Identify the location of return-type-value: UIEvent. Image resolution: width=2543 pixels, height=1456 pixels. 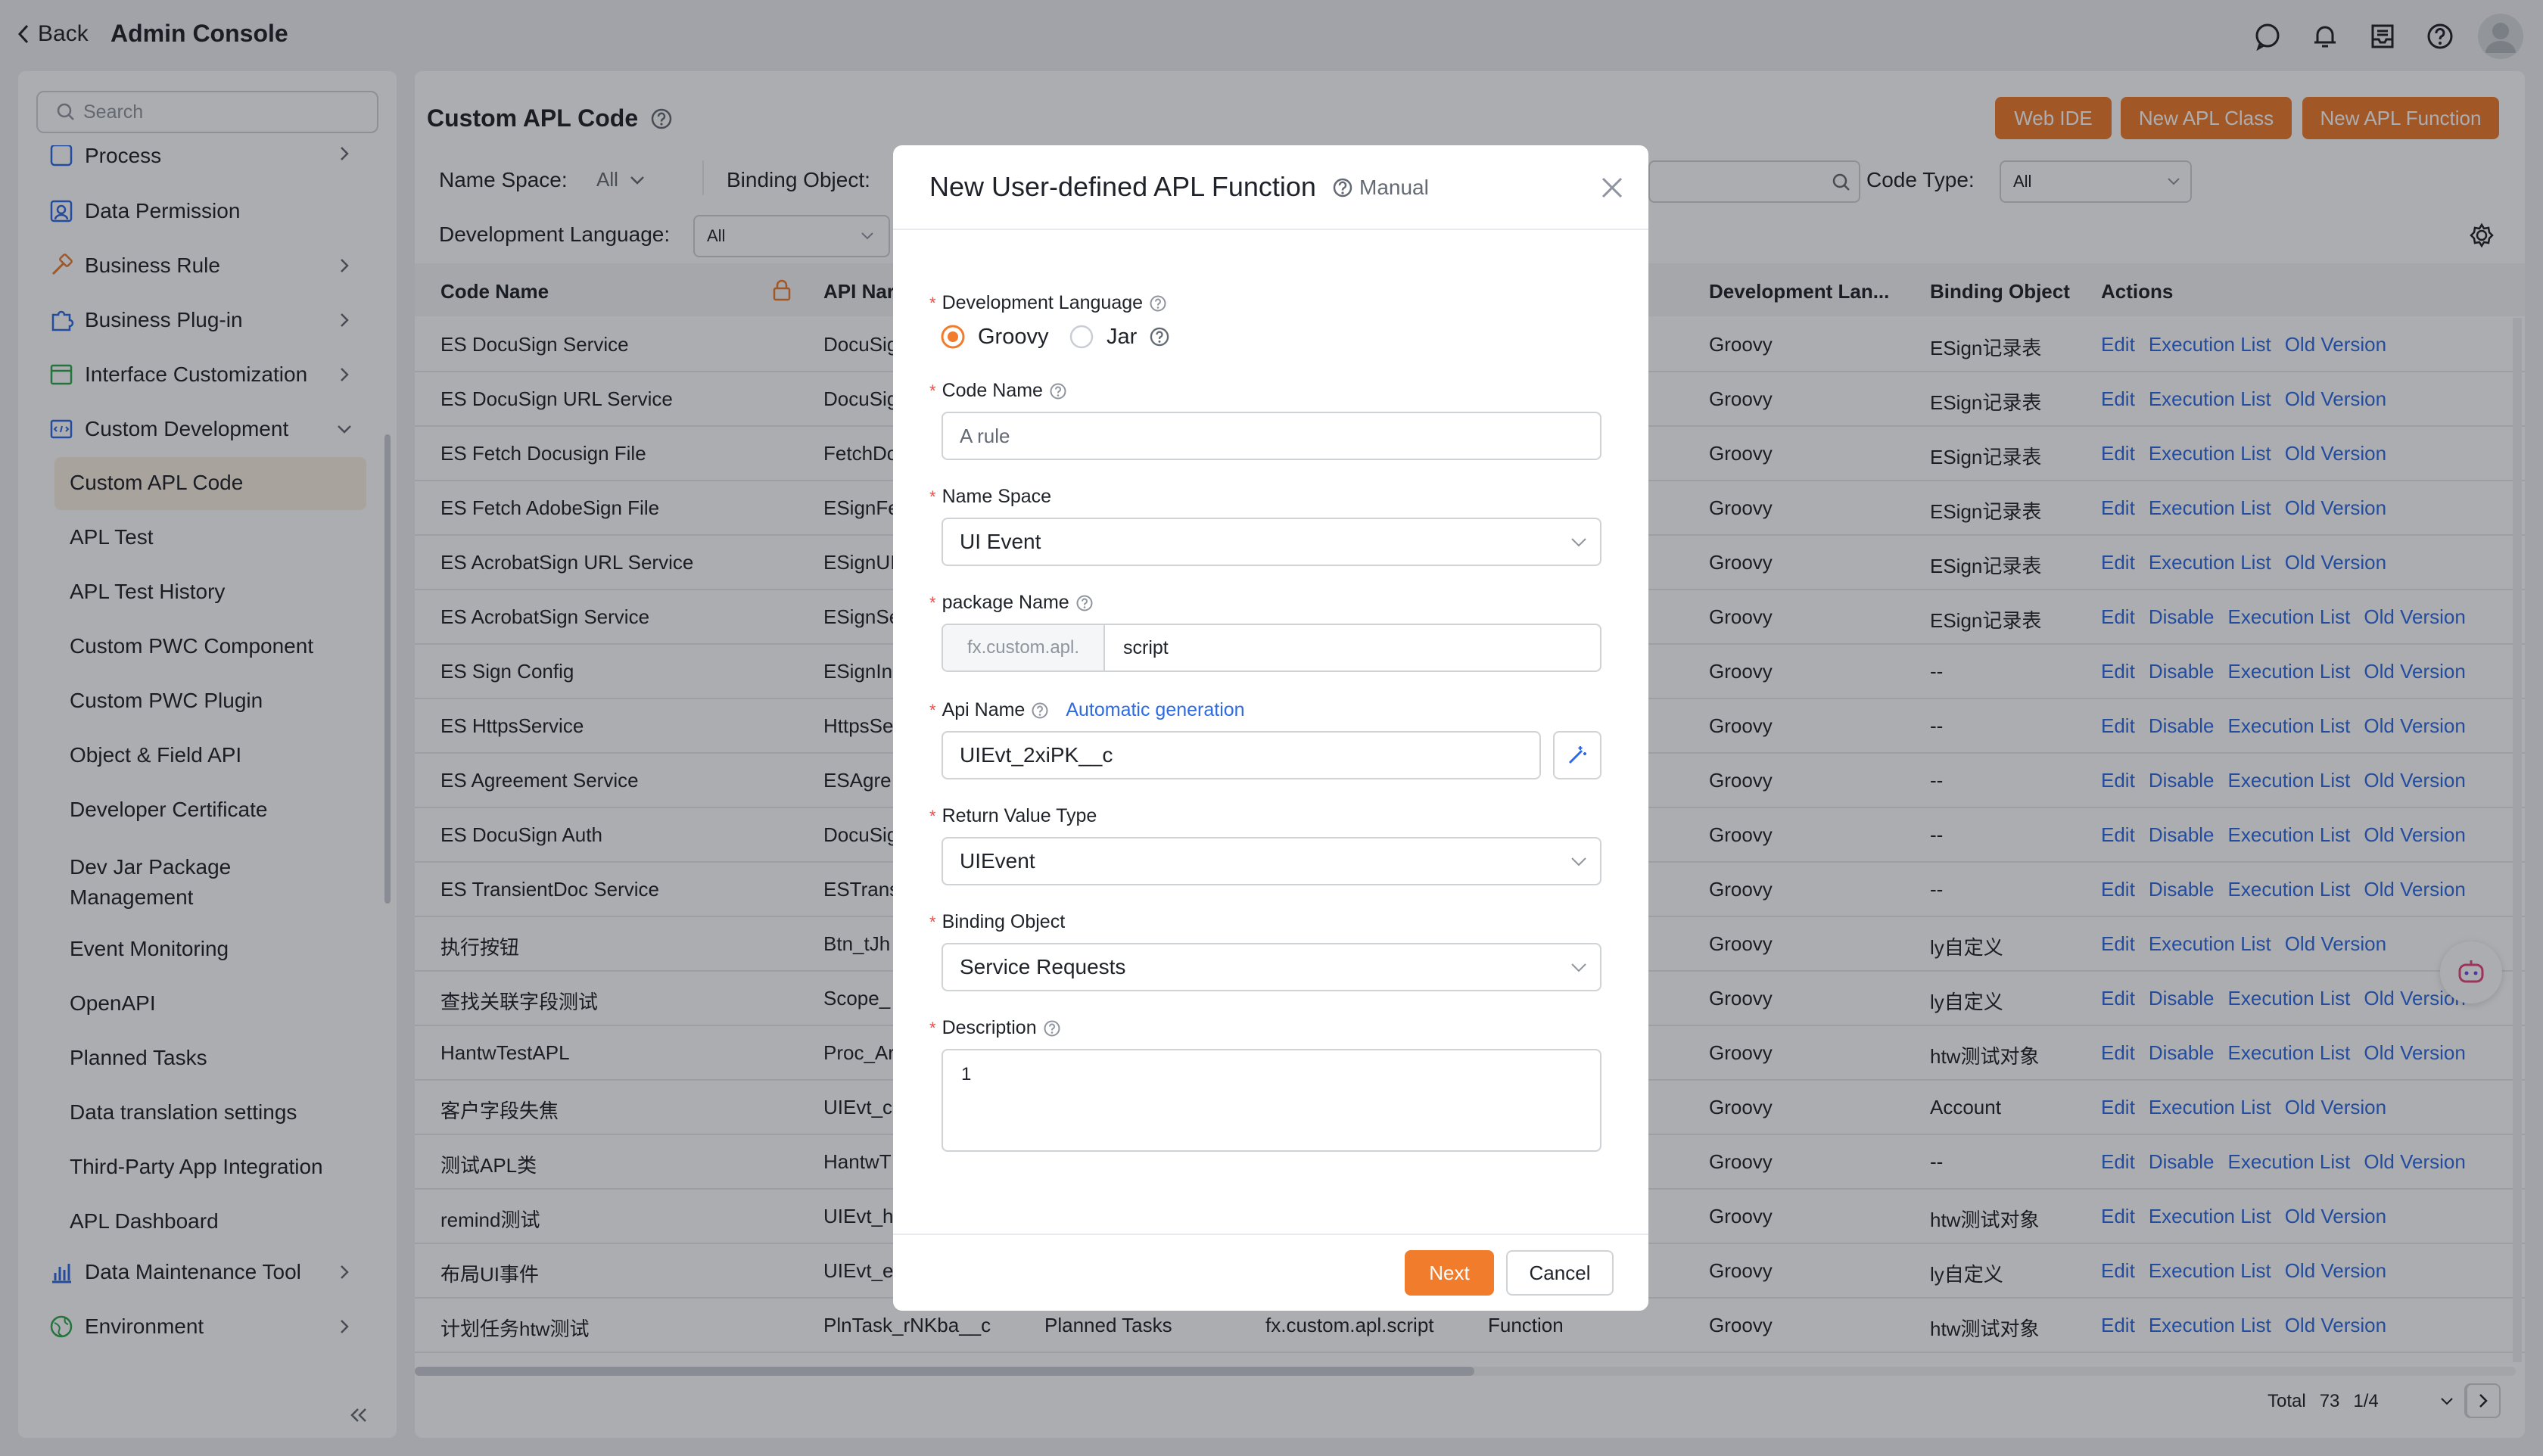
(997, 861).